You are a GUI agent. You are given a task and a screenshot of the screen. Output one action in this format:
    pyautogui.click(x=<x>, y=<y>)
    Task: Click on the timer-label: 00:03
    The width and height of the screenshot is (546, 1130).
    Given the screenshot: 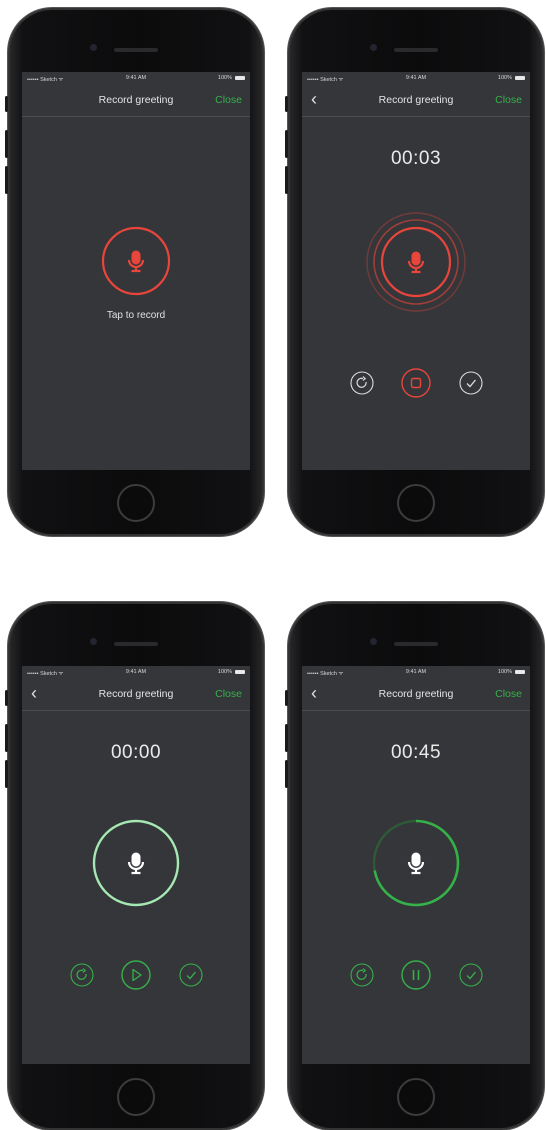 What is the action you would take?
    pyautogui.click(x=416, y=158)
    